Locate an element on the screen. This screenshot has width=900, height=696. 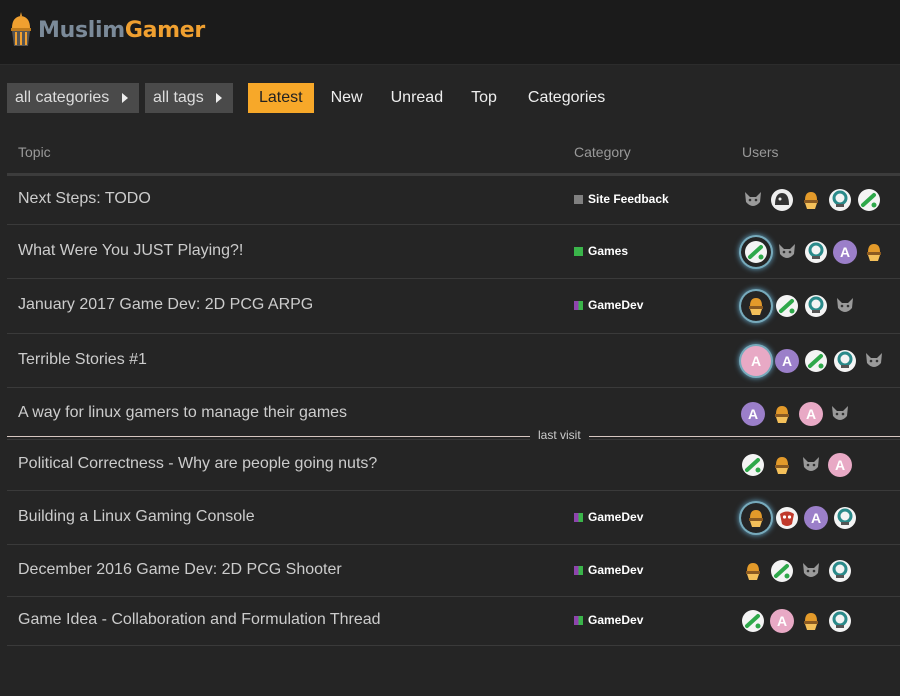
last-visit-label: last visit is located at coordinates (559, 435).